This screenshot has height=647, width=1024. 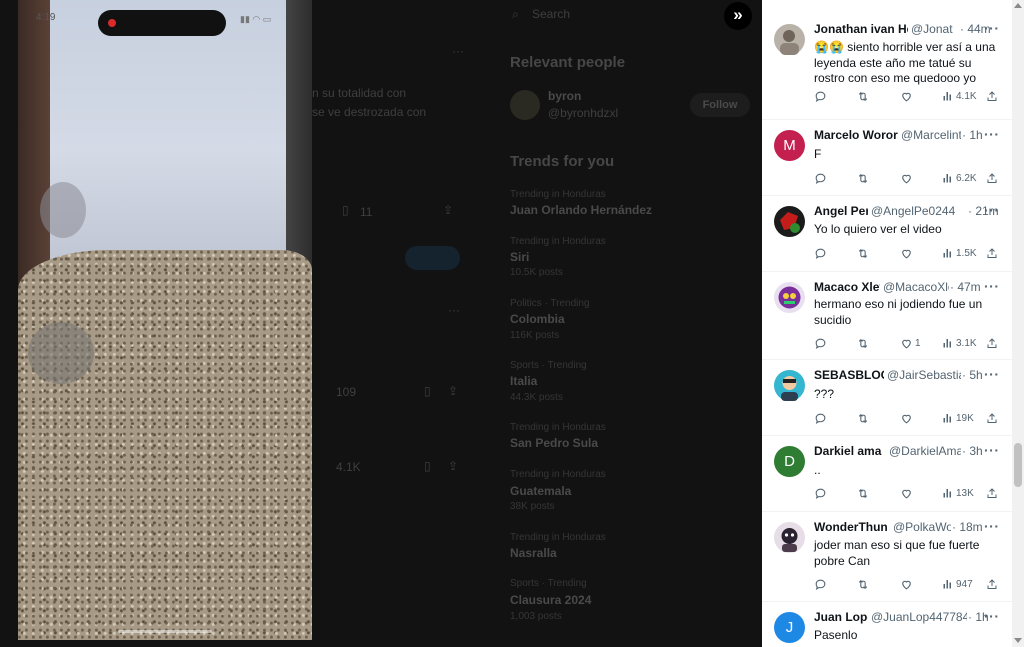 What do you see at coordinates (887, 158) in the screenshot?
I see `reply-item: M Marcelo Woror @Marcelint · 1h ··· F 6.2K` at bounding box center [887, 158].